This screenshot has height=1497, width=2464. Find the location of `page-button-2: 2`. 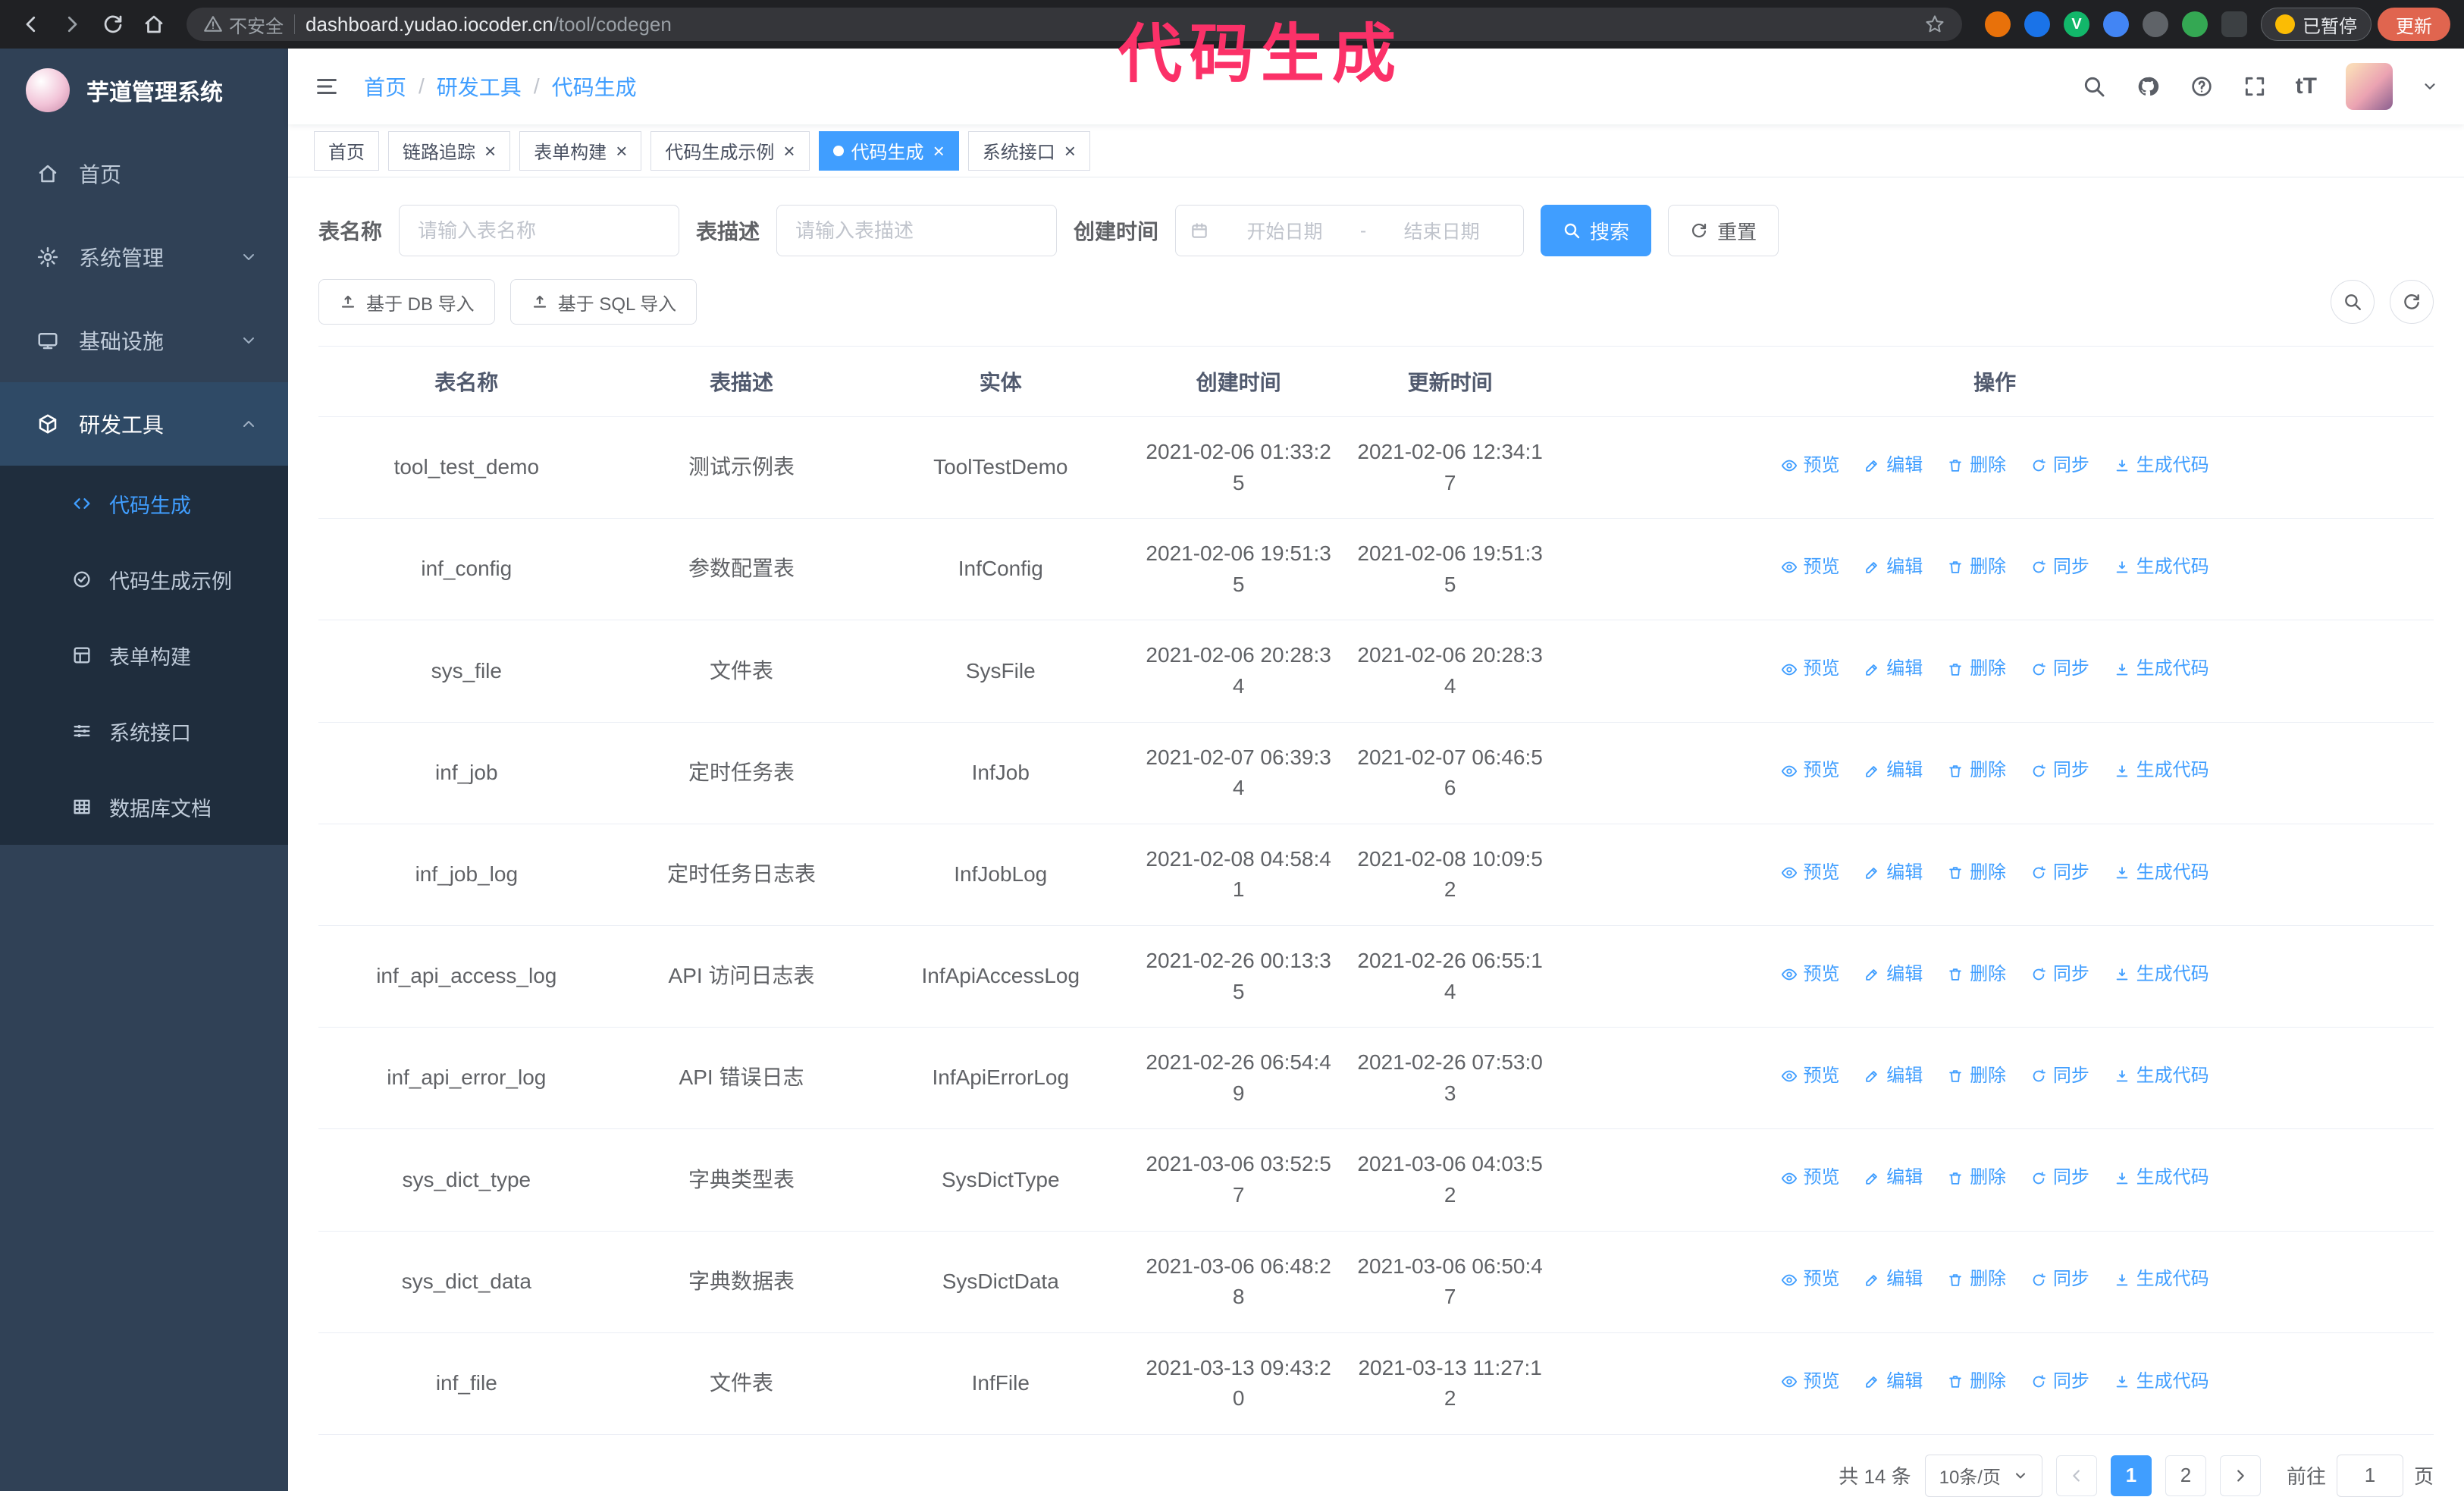

page-button-2: 2 is located at coordinates (2186, 1475).